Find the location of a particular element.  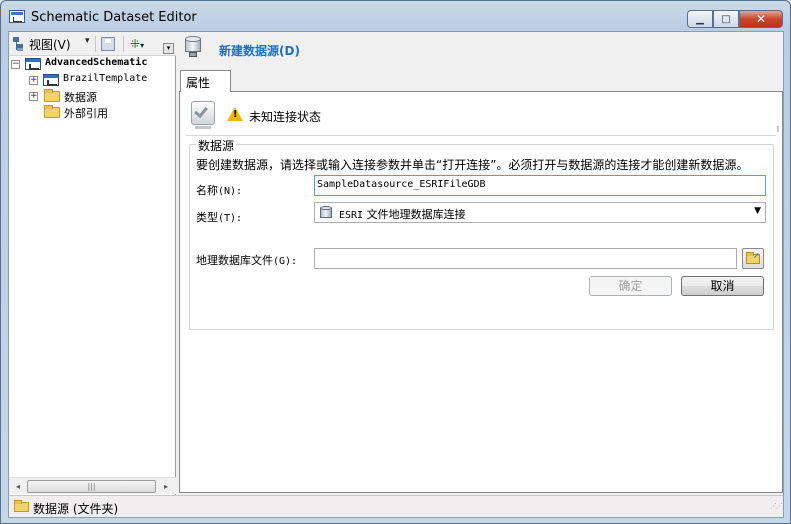

name-label: 名称(N): is located at coordinates (219, 190).